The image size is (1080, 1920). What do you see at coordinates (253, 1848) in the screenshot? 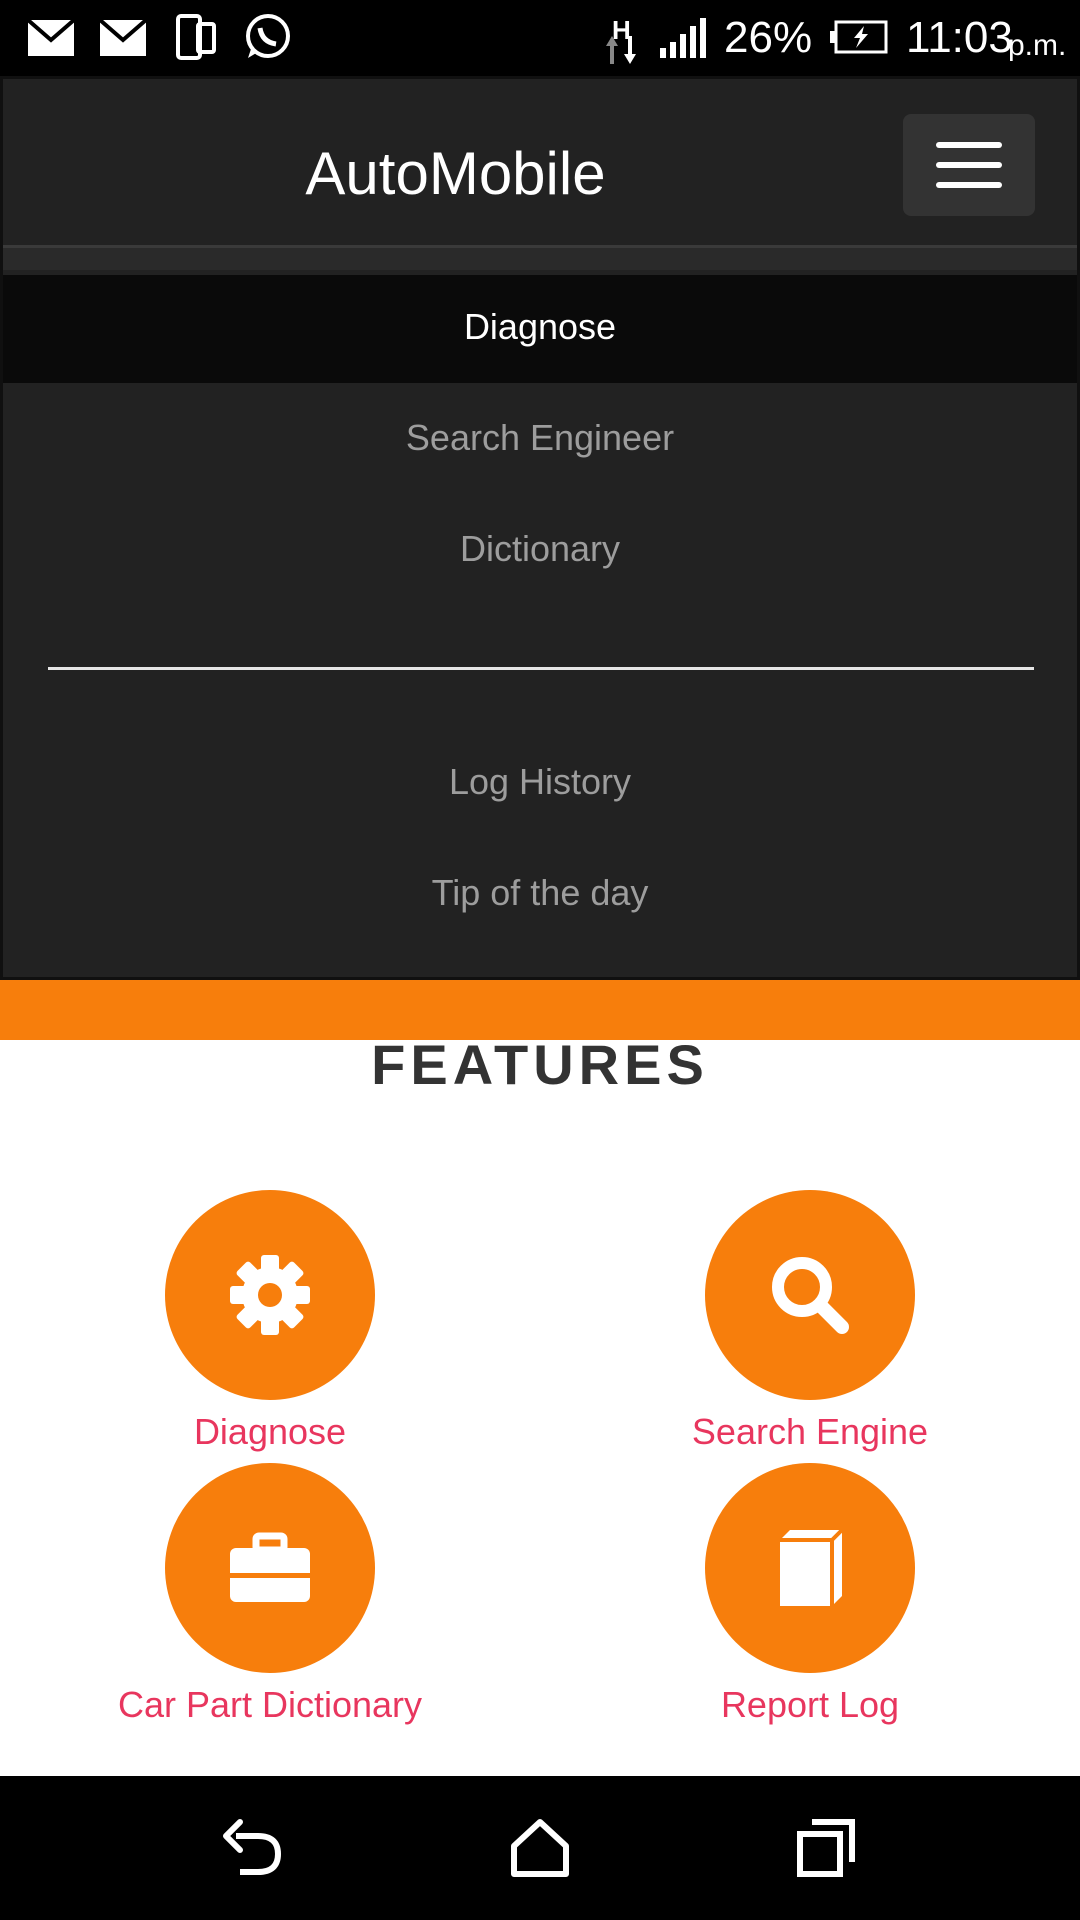
I see `back-icon` at bounding box center [253, 1848].